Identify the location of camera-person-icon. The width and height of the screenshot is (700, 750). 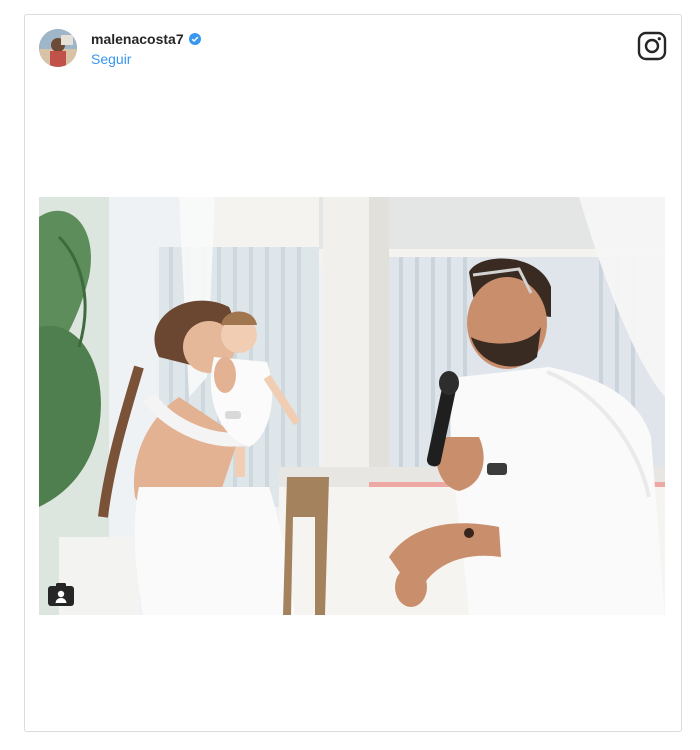
(61, 594).